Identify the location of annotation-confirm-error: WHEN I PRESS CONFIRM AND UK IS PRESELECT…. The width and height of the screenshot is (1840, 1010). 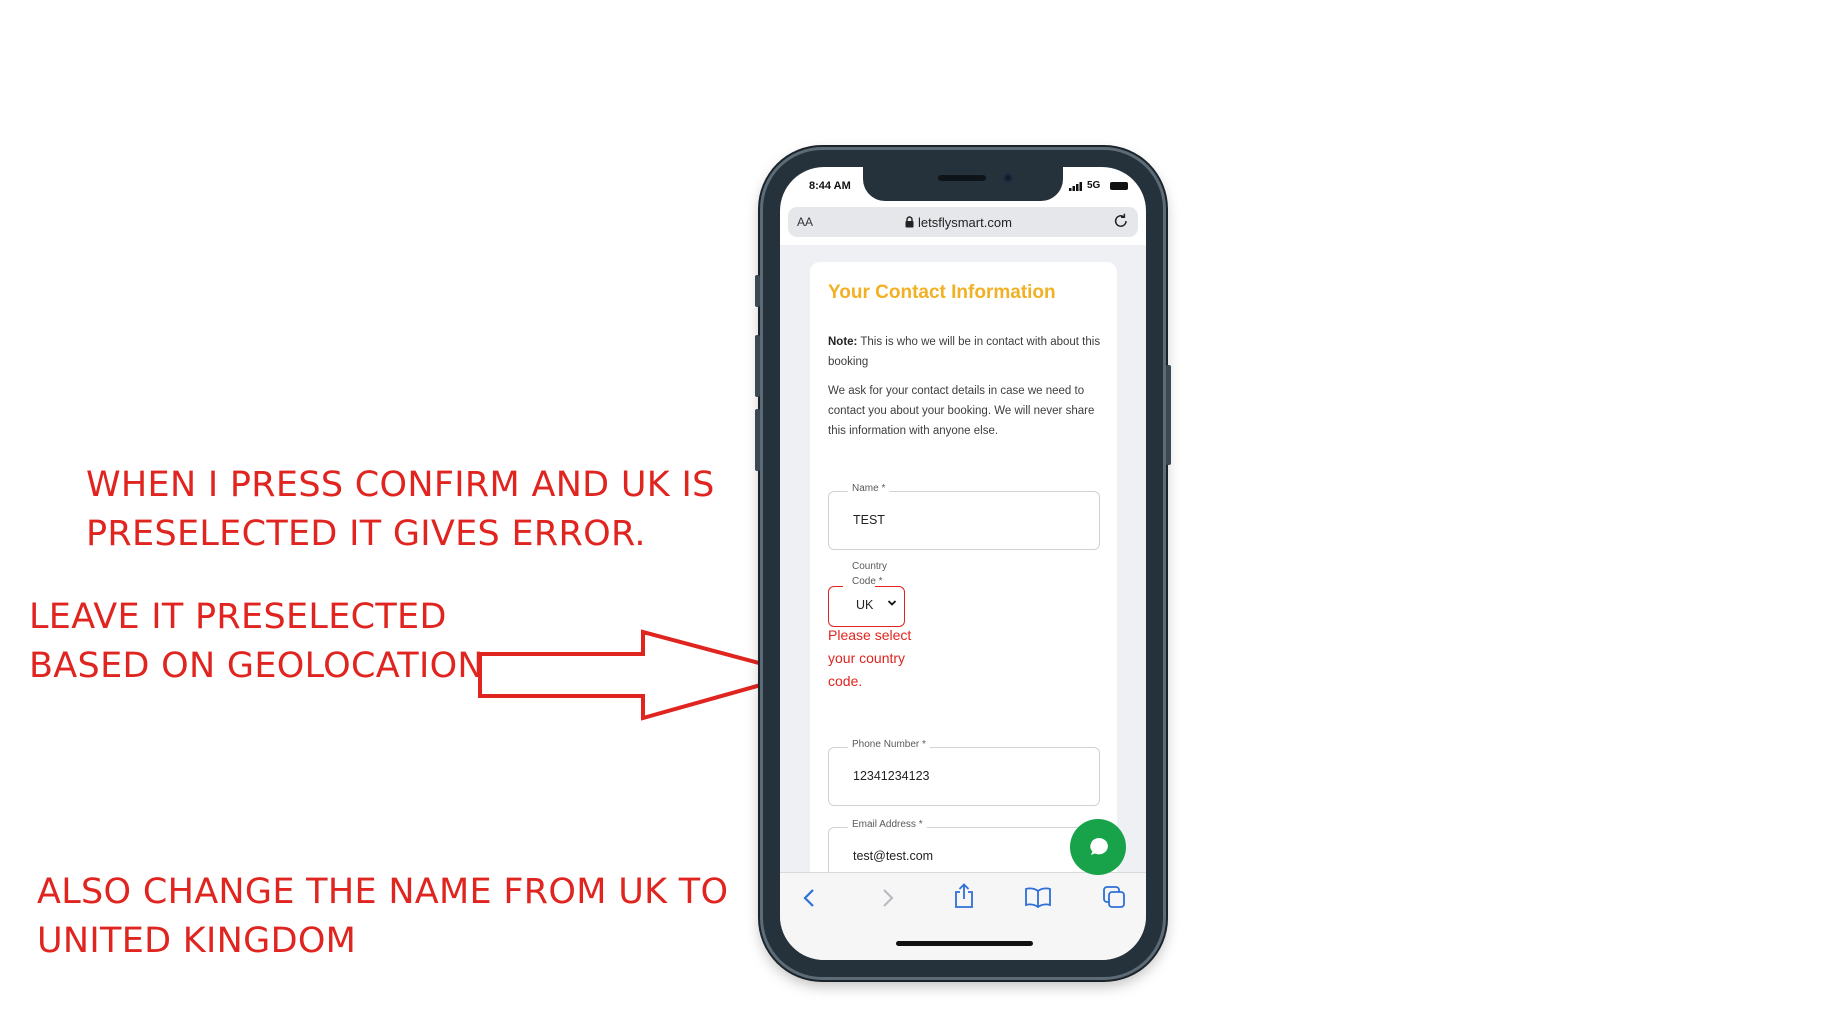
(400, 510).